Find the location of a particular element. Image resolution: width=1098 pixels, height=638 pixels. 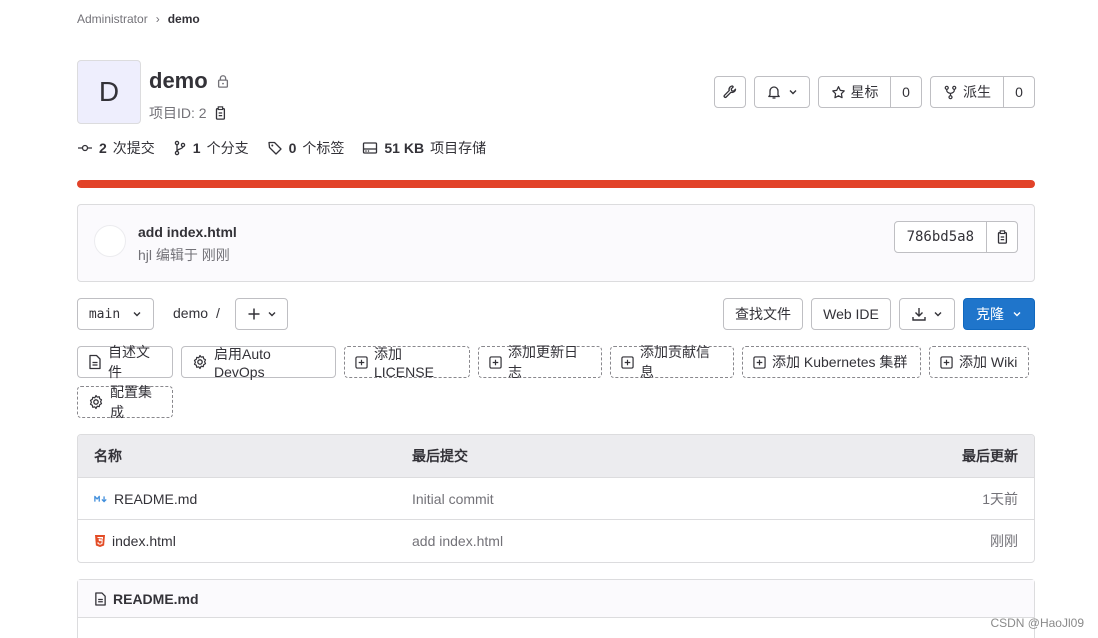

readme-header: README.md is located at coordinates (556, 599).